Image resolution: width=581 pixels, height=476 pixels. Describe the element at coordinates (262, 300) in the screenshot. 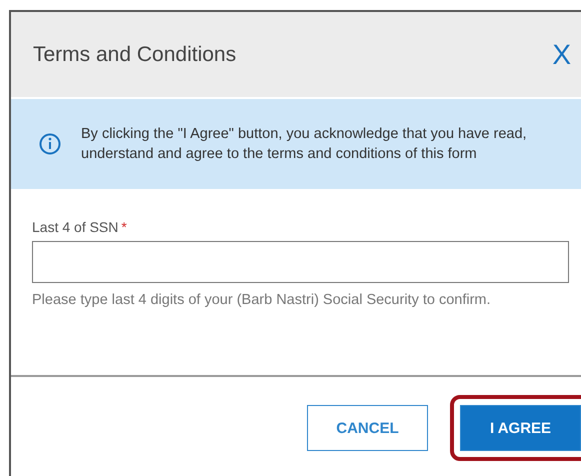

I see `help-text: Please type last 4 digits of your (Barb Nastri) Social Security to confirm.` at that location.